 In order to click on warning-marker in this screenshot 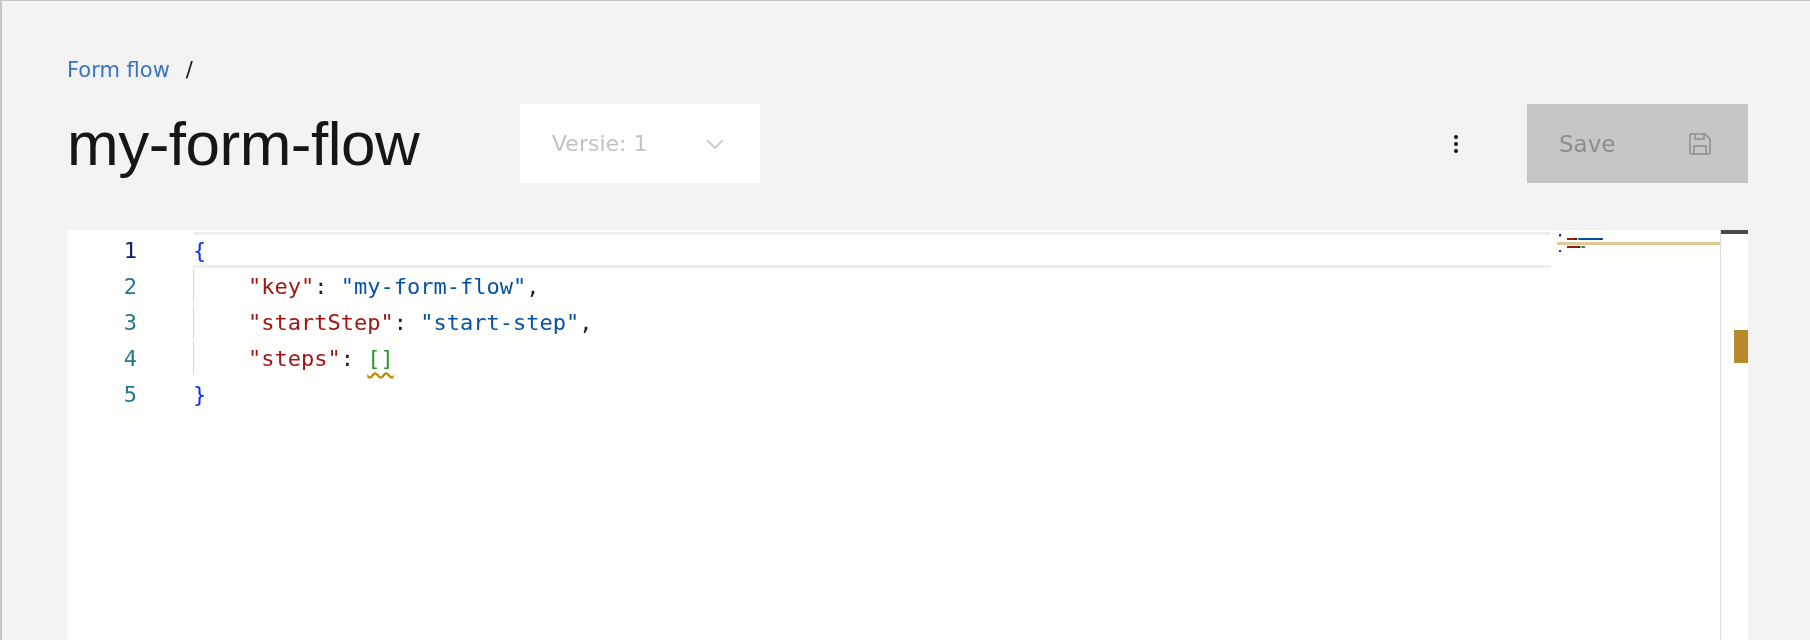, I will do `click(1741, 346)`.